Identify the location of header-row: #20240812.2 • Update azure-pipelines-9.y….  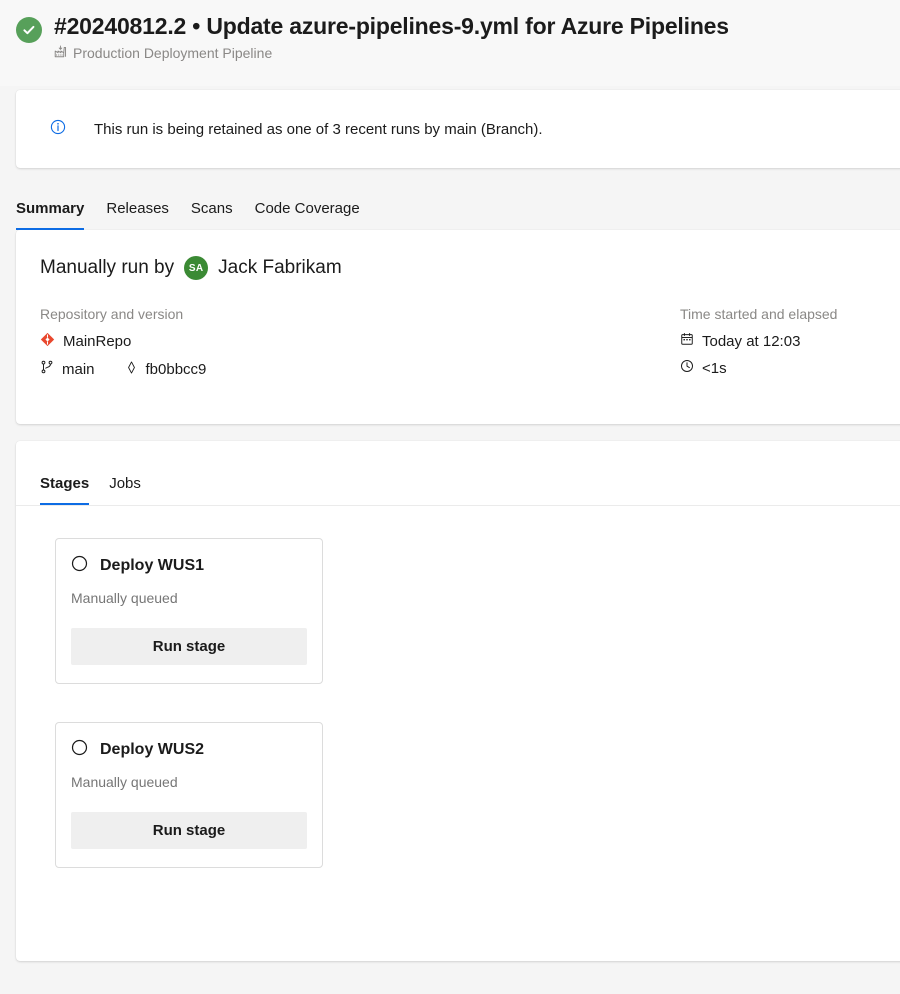
(458, 36).